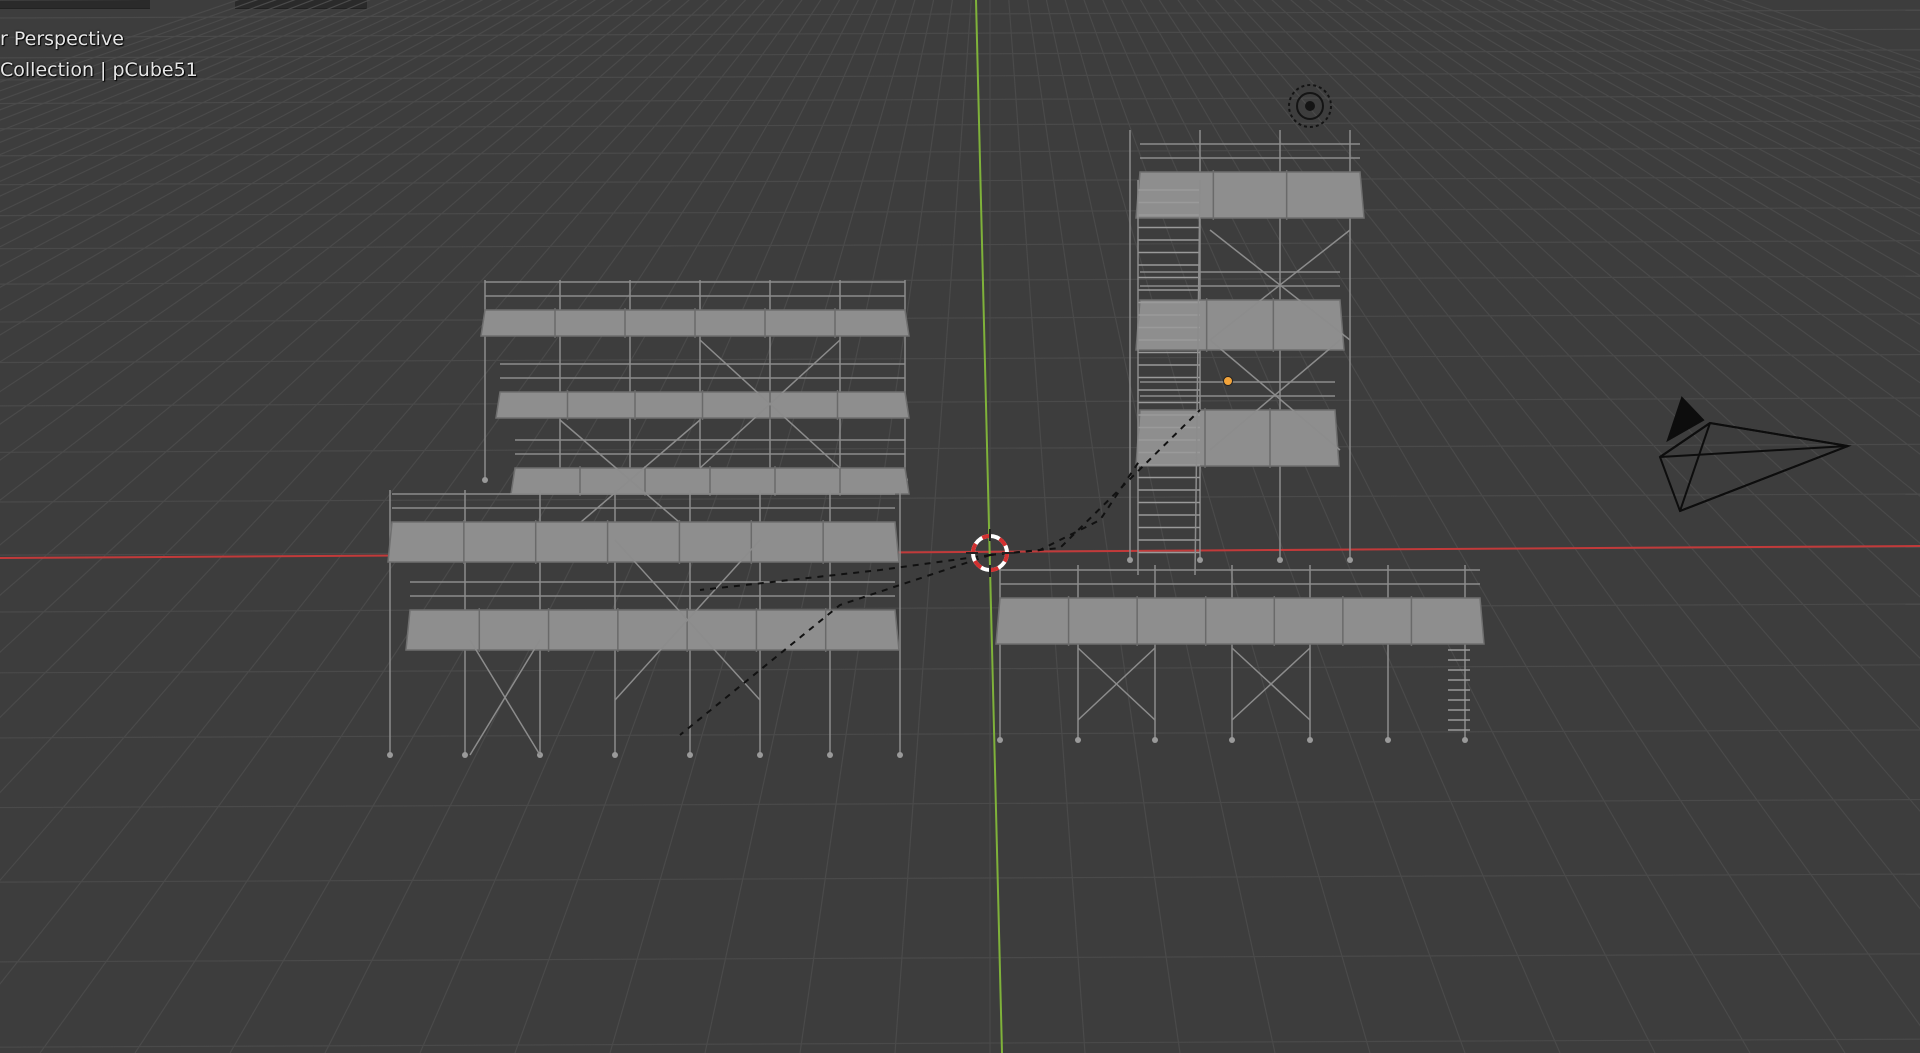  What do you see at coordinates (1228, 381) in the screenshot?
I see `origin-dot-icon` at bounding box center [1228, 381].